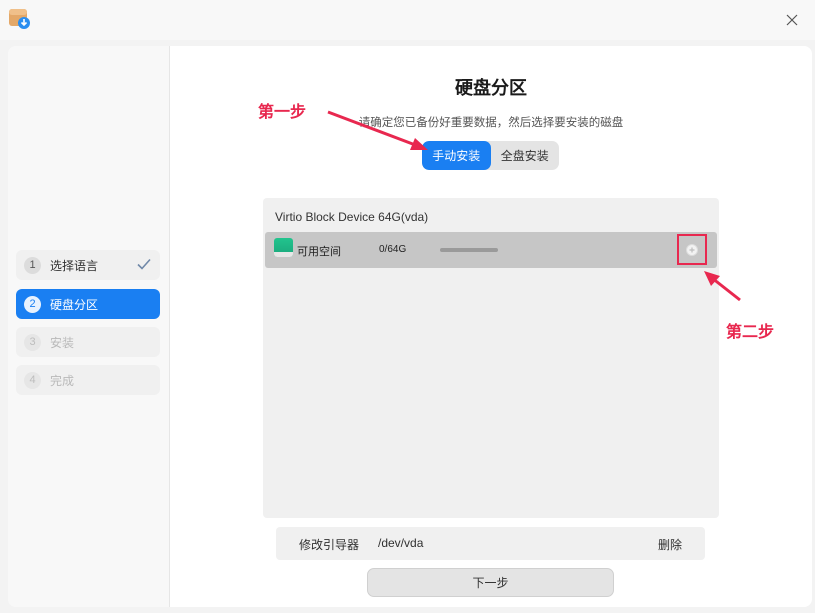  I want to click on sidebar-step-install: 3 安装, so click(88, 342).